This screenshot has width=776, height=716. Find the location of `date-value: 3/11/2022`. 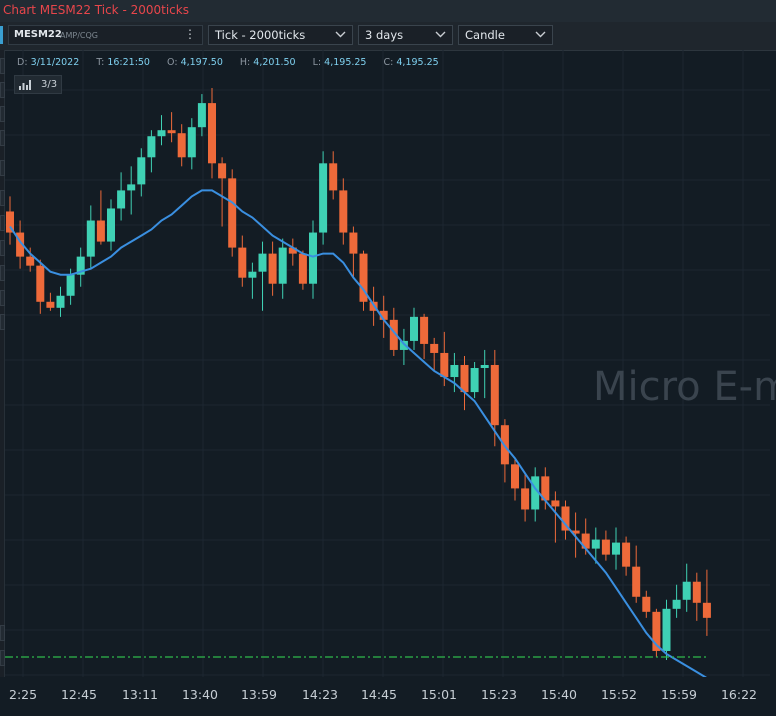

date-value: 3/11/2022 is located at coordinates (55, 62).